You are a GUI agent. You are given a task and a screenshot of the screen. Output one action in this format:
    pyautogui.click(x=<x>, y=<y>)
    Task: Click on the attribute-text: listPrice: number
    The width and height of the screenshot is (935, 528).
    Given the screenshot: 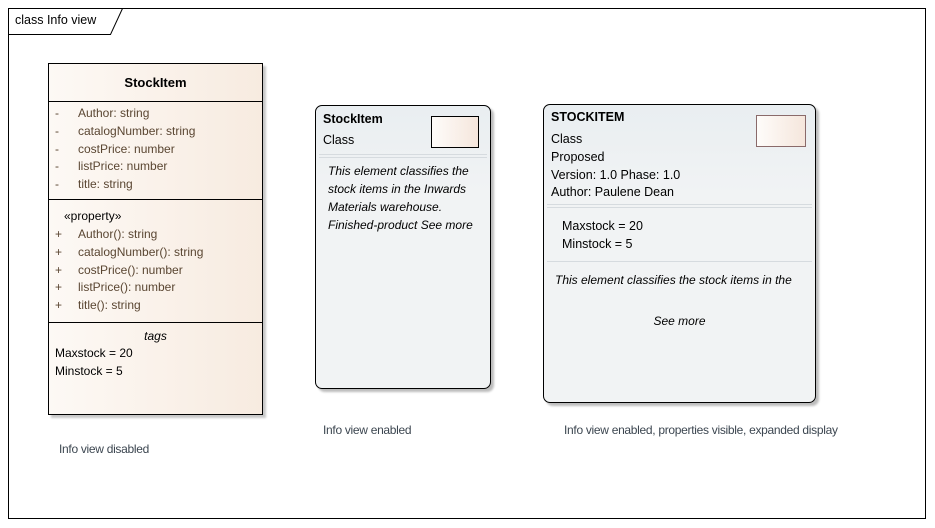 What is the action you would take?
    pyautogui.click(x=123, y=166)
    